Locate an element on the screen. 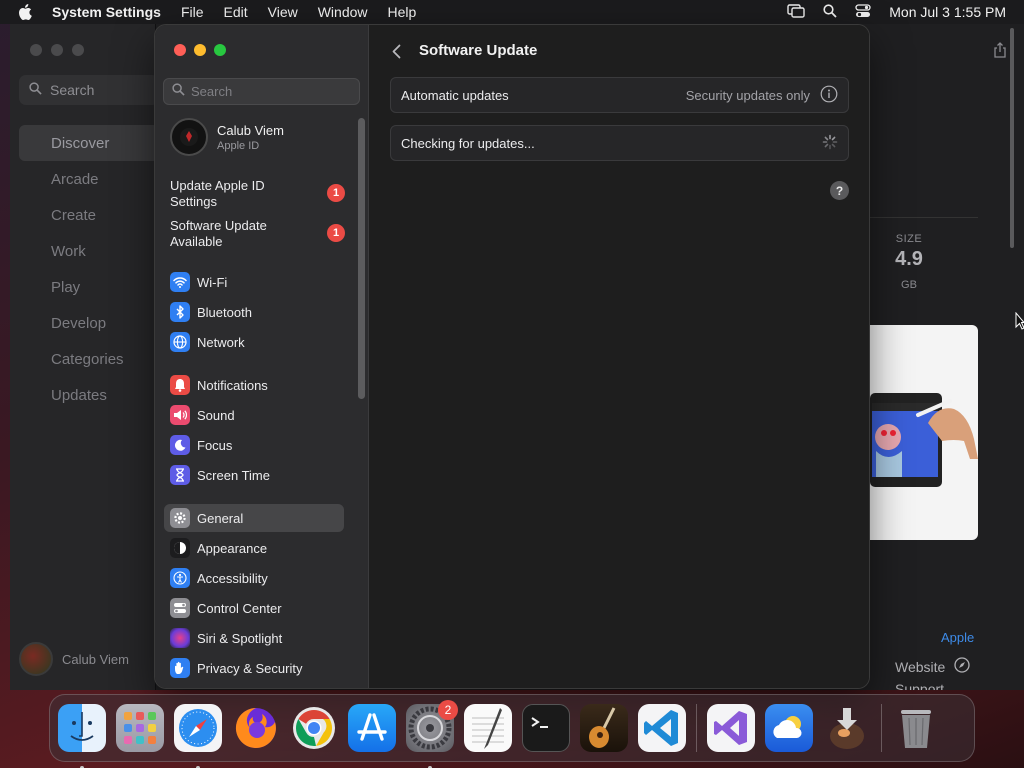 This screenshot has width=1024, height=768. dock-firefox is located at coordinates (256, 728).